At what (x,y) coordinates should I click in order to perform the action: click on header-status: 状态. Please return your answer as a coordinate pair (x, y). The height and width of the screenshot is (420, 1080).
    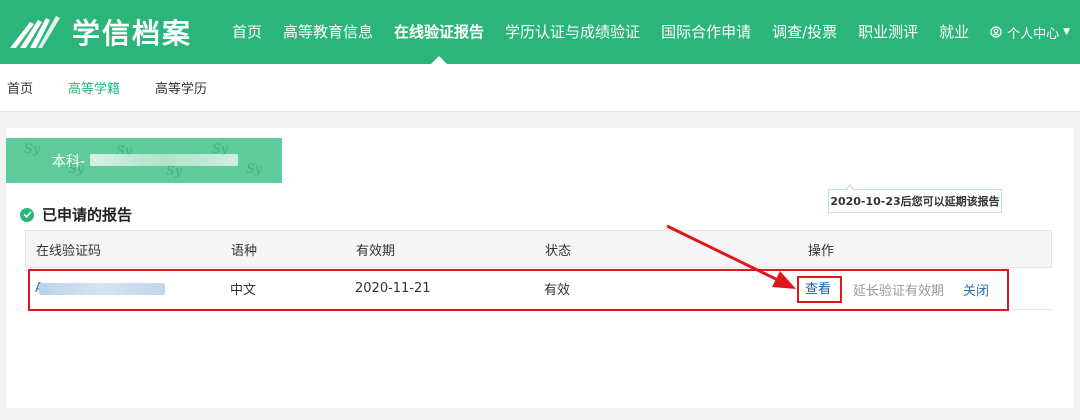
    Looking at the image, I should click on (558, 251).